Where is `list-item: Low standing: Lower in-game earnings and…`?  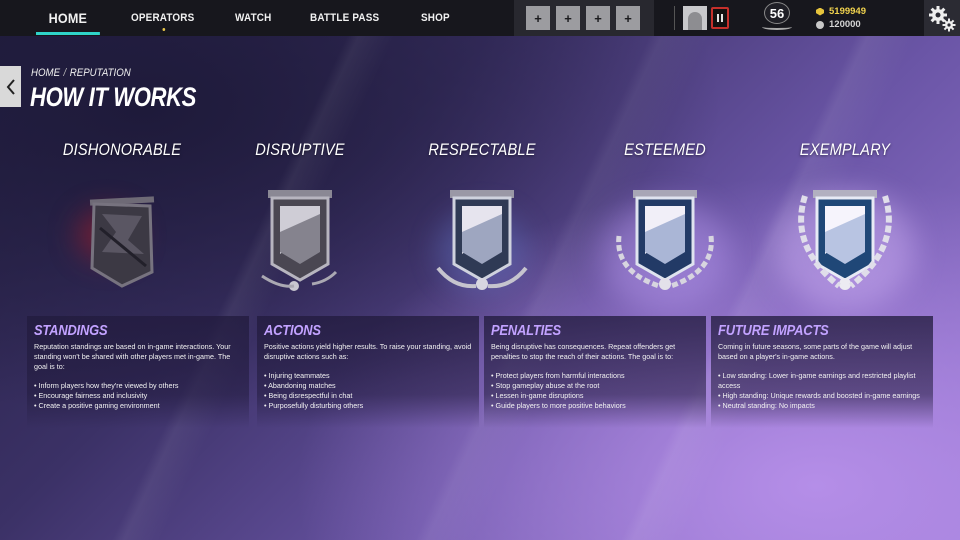
list-item: Low standing: Lower in-game earnings and… is located at coordinates (822, 381).